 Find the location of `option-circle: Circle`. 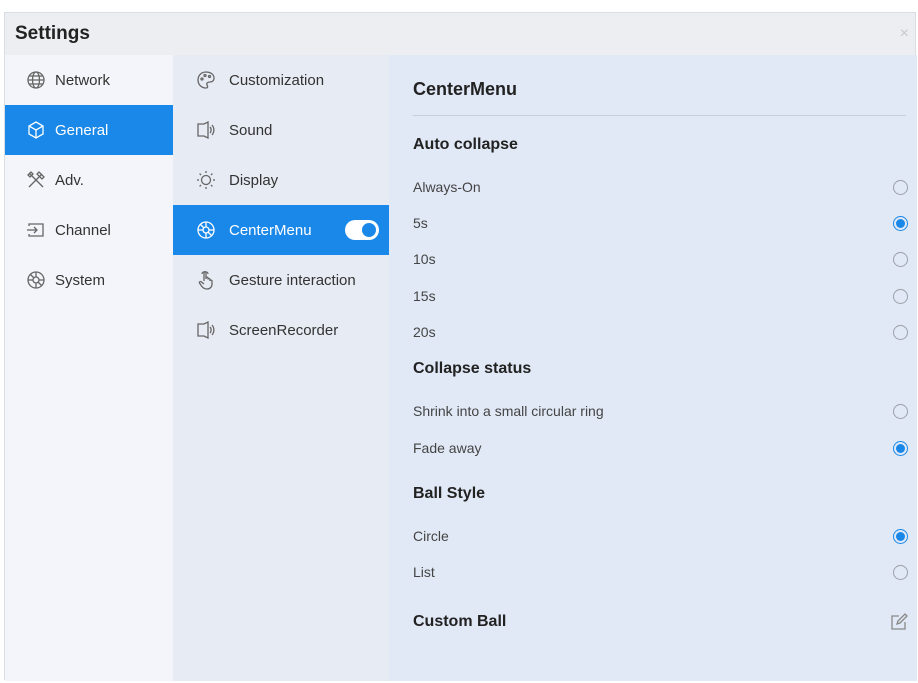

option-circle: Circle is located at coordinates (660, 536).